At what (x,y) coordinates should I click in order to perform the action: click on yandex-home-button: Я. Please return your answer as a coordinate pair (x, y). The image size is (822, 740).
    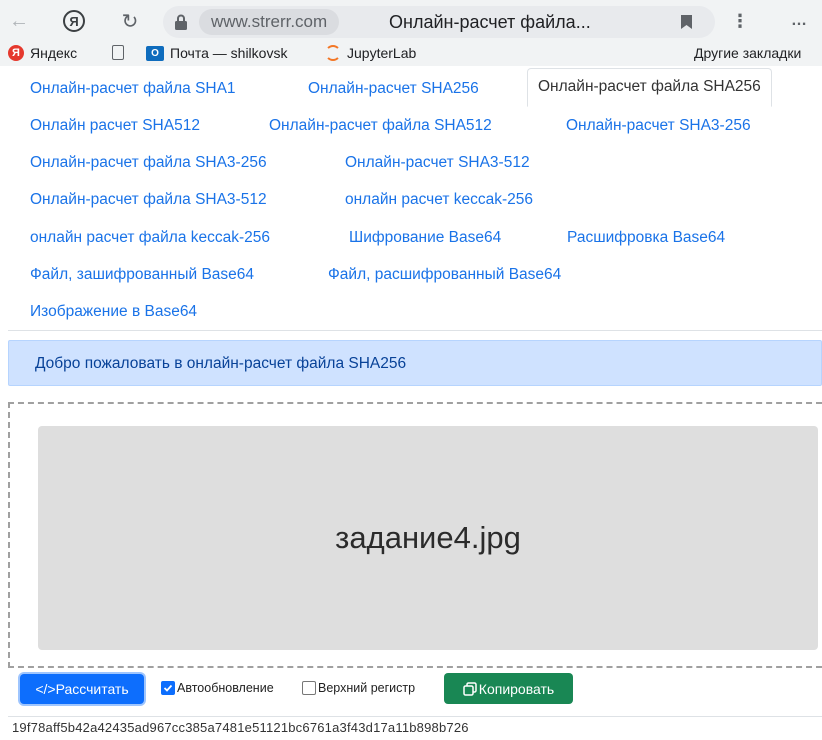
    Looking at the image, I should click on (74, 21).